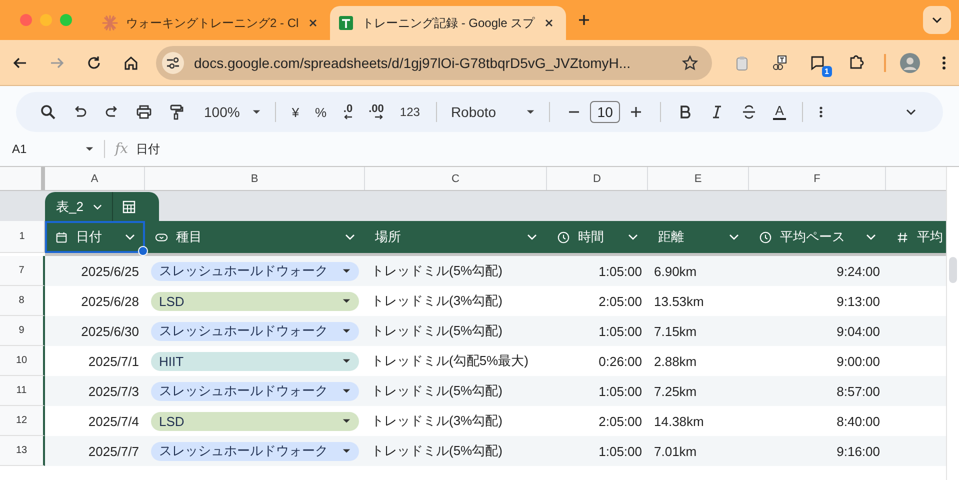 This screenshot has height=480, width=959. I want to click on table-header-cell: 距離, so click(698, 237).